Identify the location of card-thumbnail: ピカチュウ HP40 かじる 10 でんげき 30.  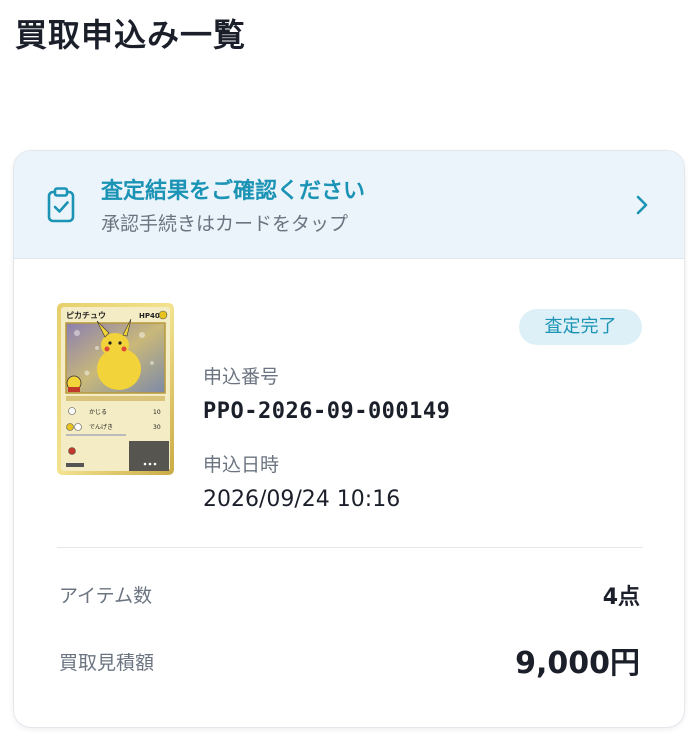
(115, 389).